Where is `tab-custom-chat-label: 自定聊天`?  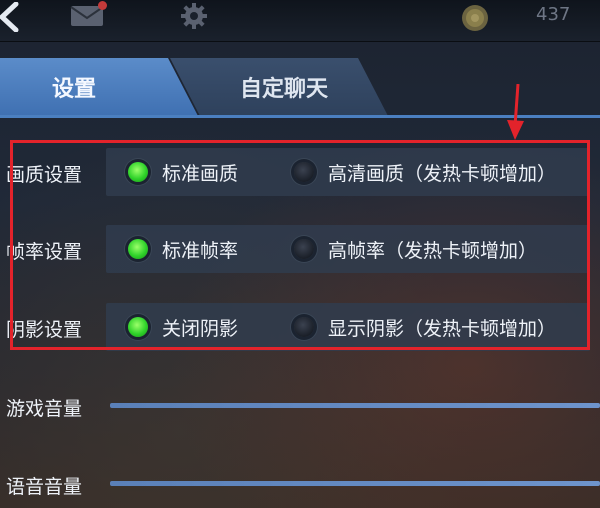 tab-custom-chat-label: 自定聊天 is located at coordinates (283, 89).